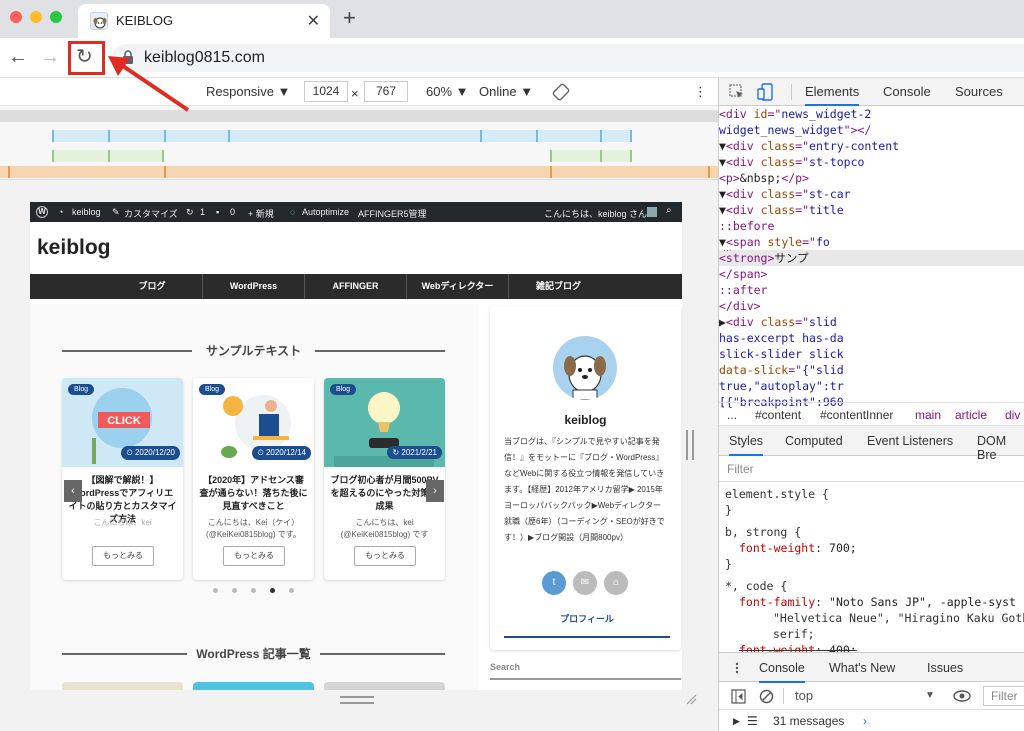  Describe the element at coordinates (36, 17) in the screenshot. I see `minimize-window-button` at that location.